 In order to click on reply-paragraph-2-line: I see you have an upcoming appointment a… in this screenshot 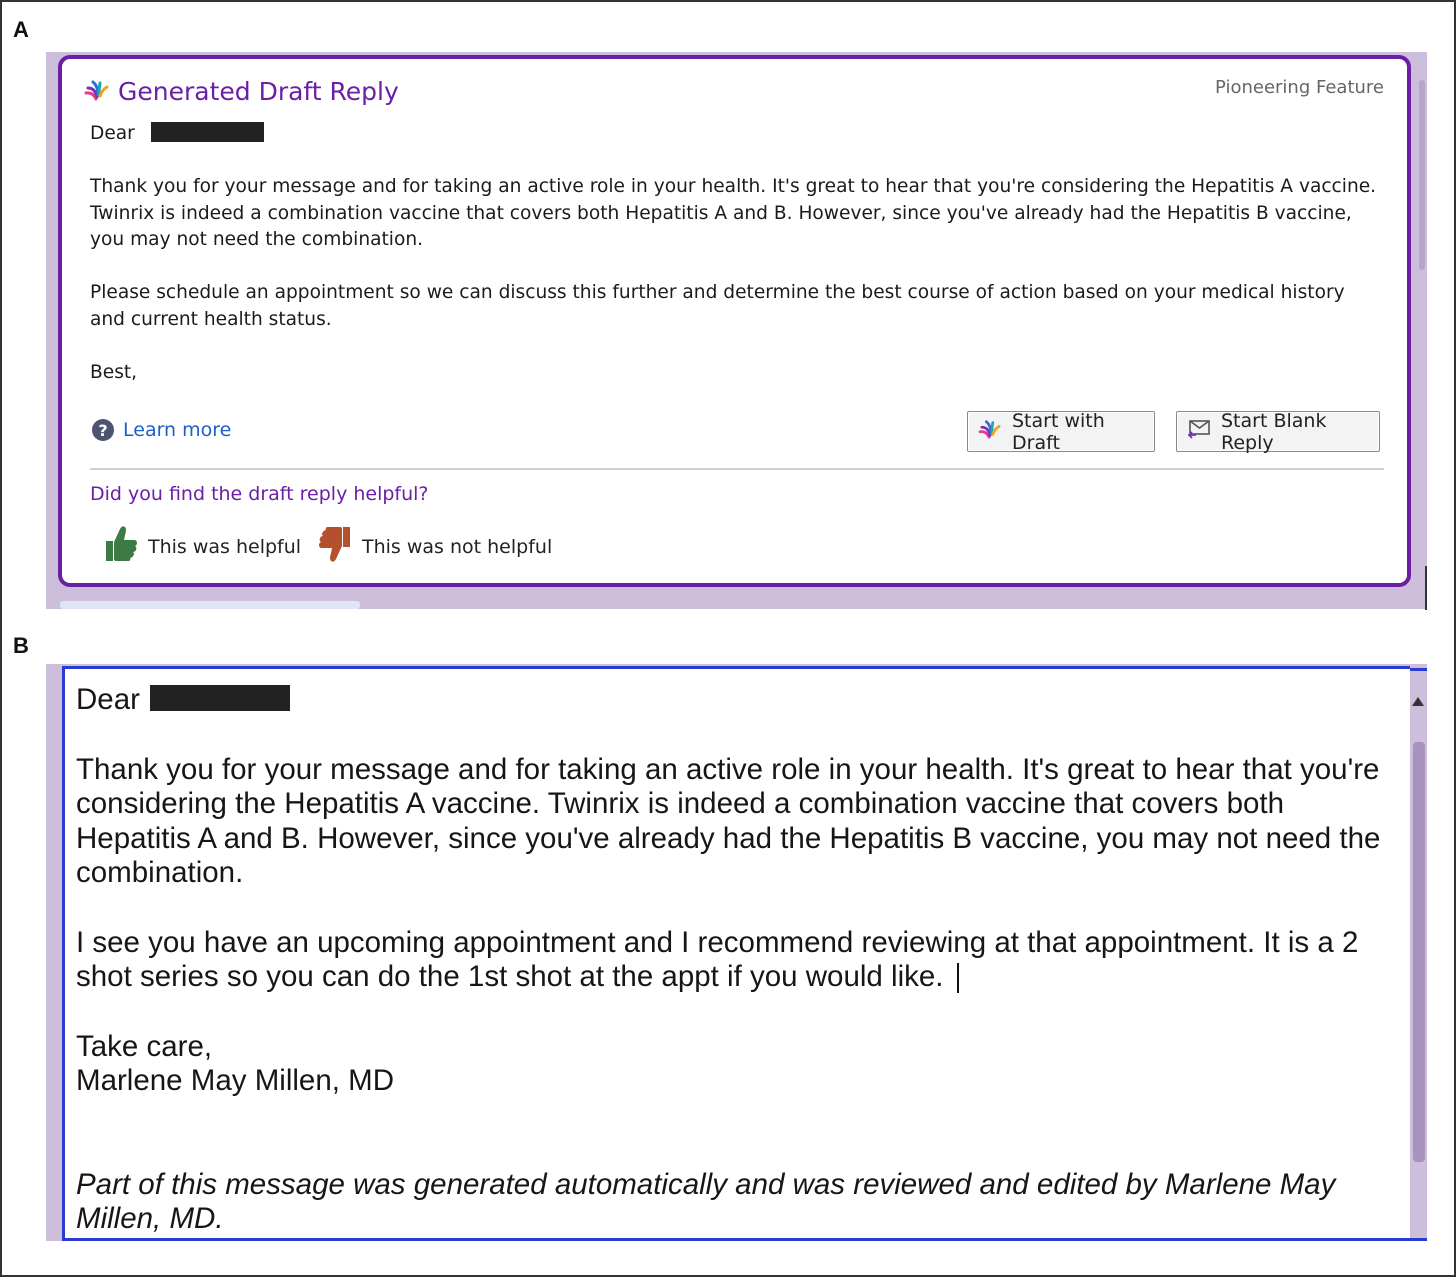, I will do `click(741, 960)`.